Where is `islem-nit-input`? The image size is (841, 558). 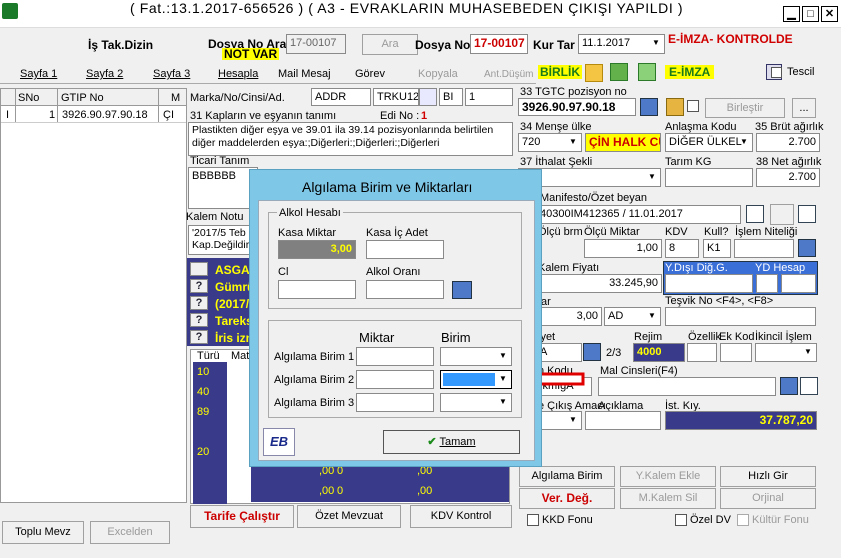 islem-nit-input is located at coordinates (764, 248).